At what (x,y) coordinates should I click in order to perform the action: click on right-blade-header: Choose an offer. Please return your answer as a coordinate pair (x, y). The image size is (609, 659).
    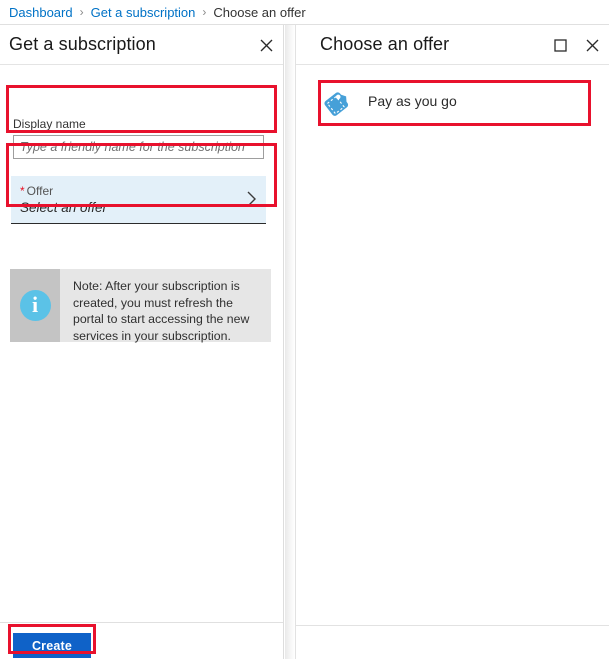
    Looking at the image, I should click on (452, 45).